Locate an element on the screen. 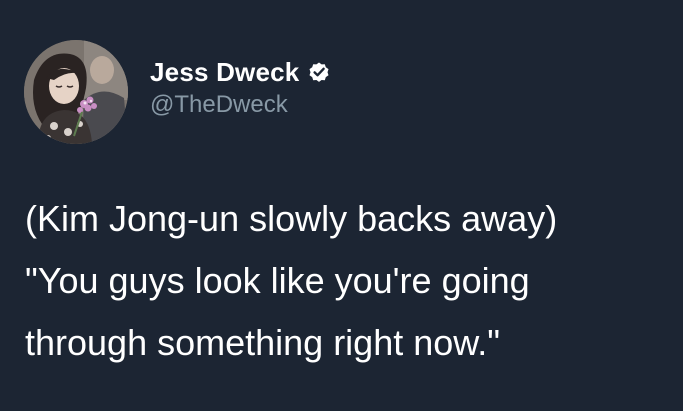 This screenshot has height=411, width=683. handle: @TheDweck is located at coordinates (219, 105).